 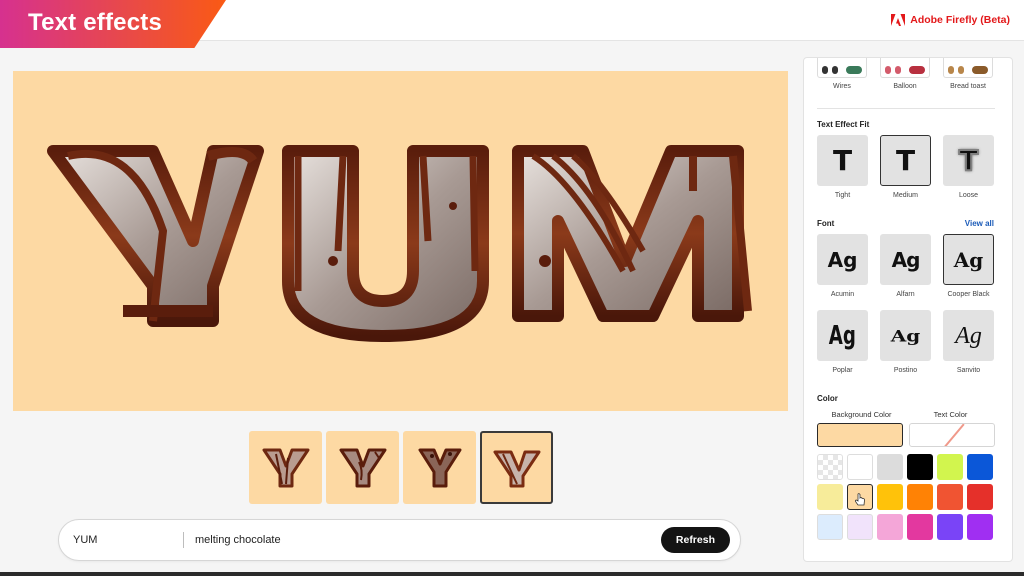 What do you see at coordinates (827, 398) in the screenshot?
I see `color-section-title: Color` at bounding box center [827, 398].